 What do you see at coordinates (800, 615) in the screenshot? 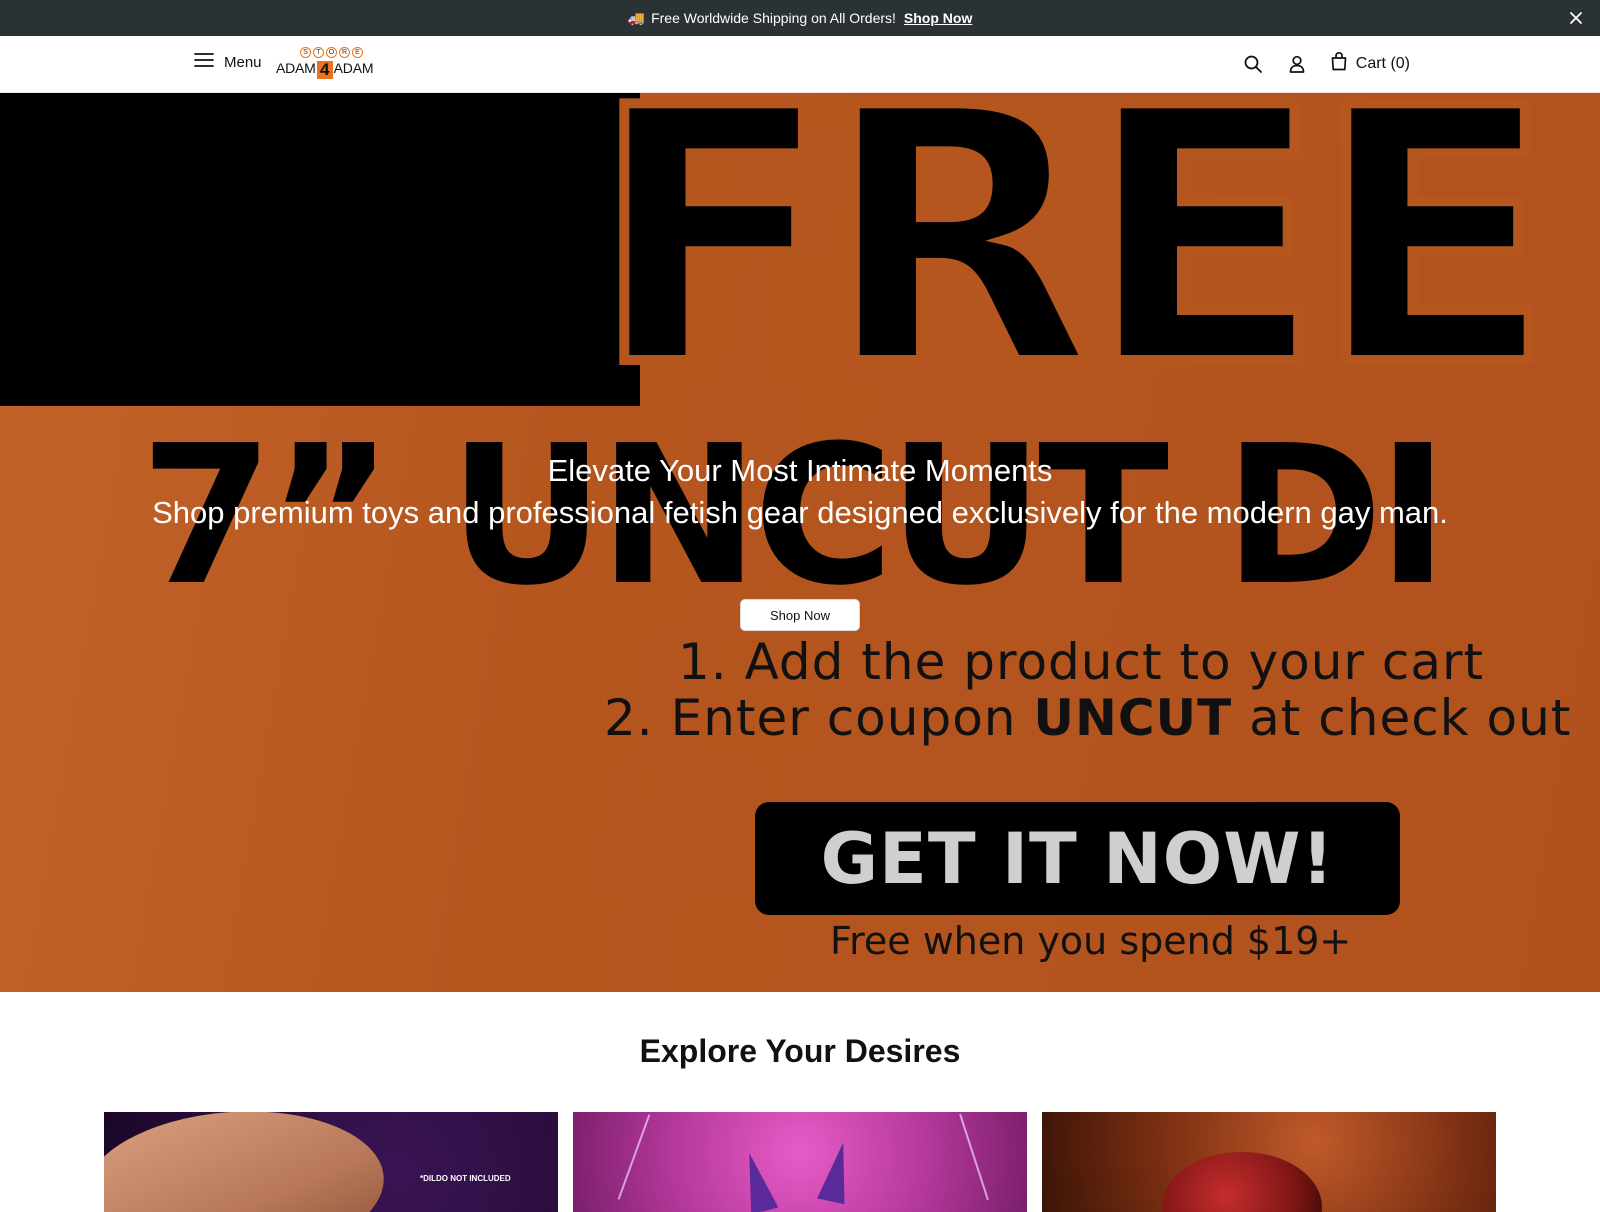
I see `hero-shop-now-button: Shop Now` at bounding box center [800, 615].